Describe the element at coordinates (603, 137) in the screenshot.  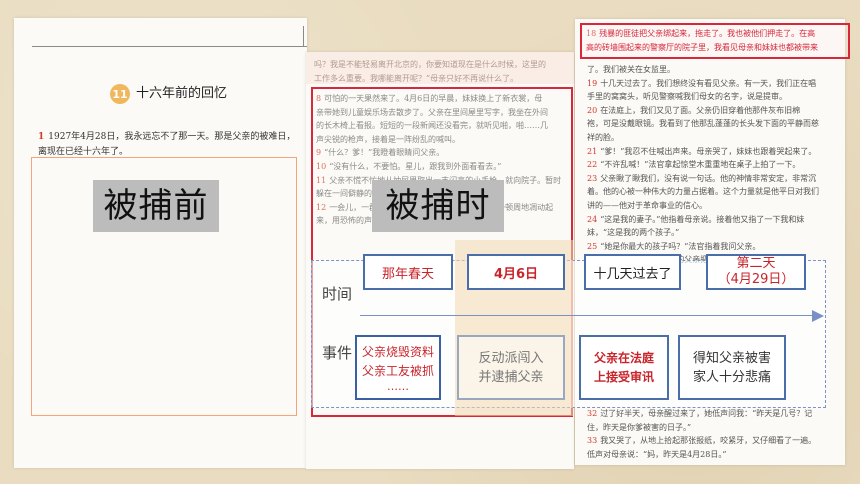
I see `line-text: 祥的脸。` at that location.